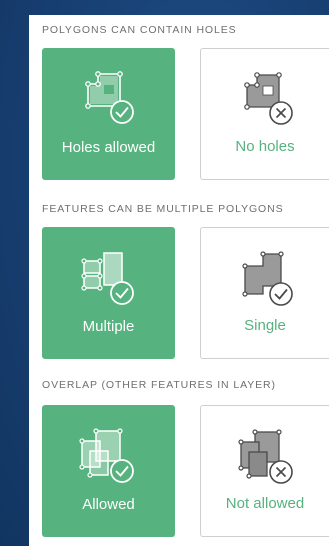  I want to click on polygon-hole-x-icon, so click(268, 98).